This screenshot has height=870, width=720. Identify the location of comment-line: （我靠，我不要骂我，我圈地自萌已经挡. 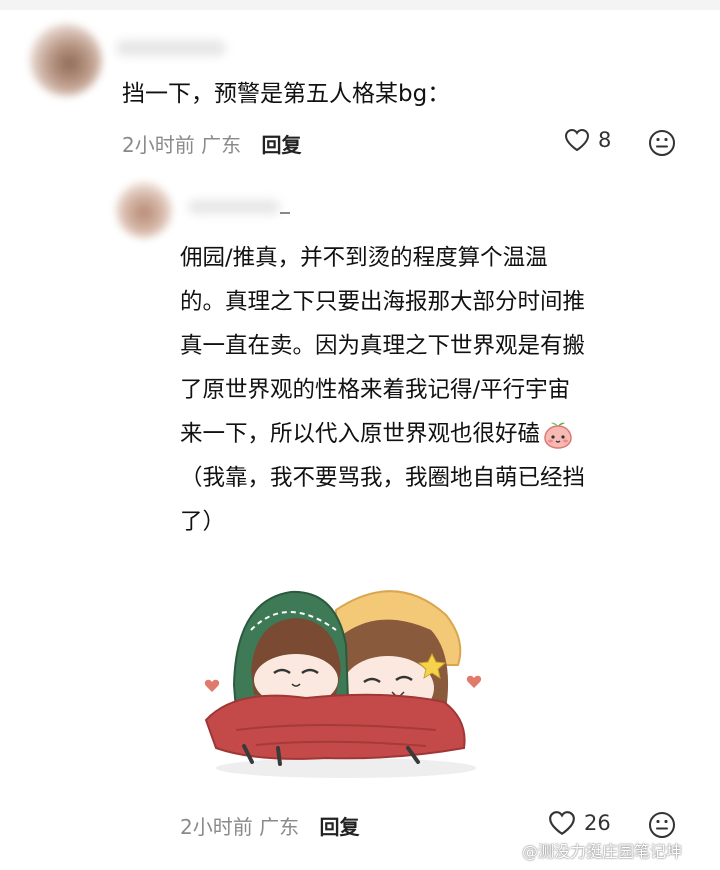
(383, 478).